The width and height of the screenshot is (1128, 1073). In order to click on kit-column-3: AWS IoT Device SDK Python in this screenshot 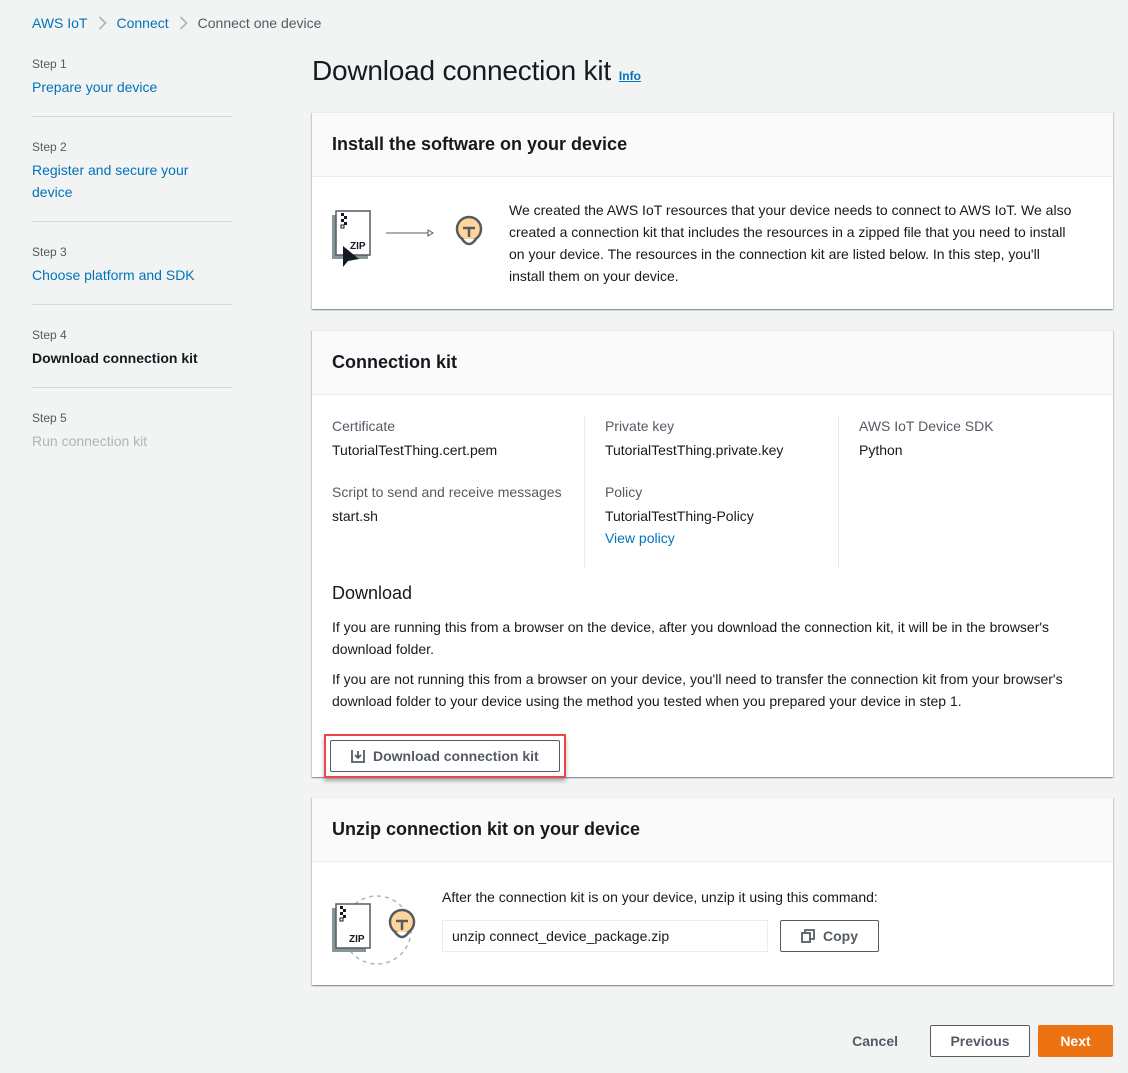, I will do `click(966, 492)`.